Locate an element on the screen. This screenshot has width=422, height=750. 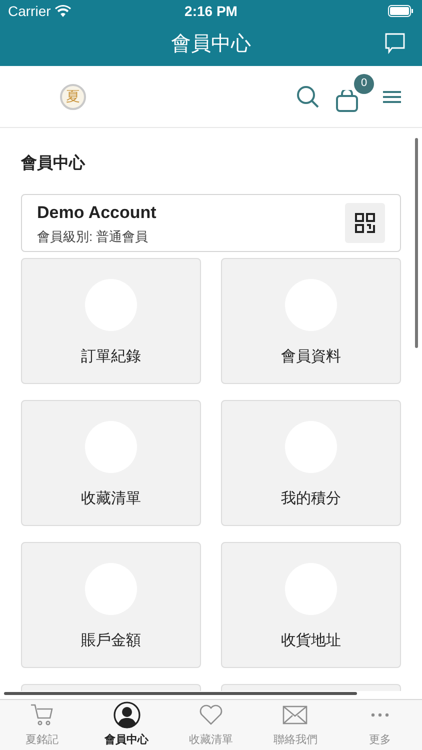
battery-icon is located at coordinates (401, 11).